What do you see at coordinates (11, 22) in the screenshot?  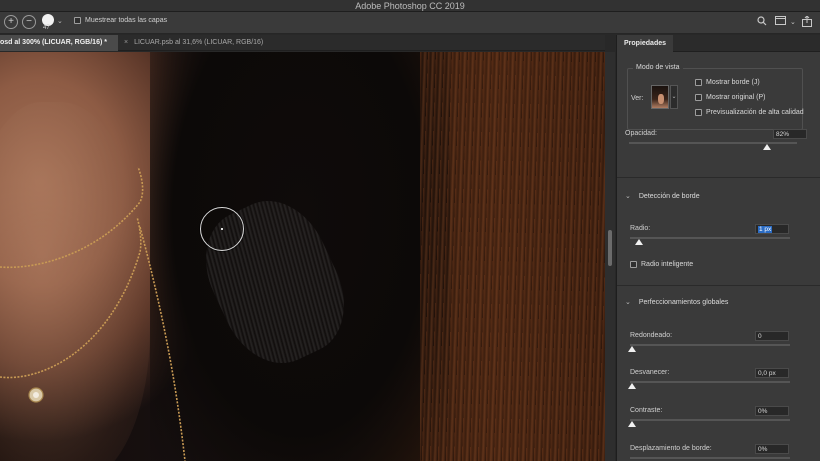 I see `add-circle-icon: +` at bounding box center [11, 22].